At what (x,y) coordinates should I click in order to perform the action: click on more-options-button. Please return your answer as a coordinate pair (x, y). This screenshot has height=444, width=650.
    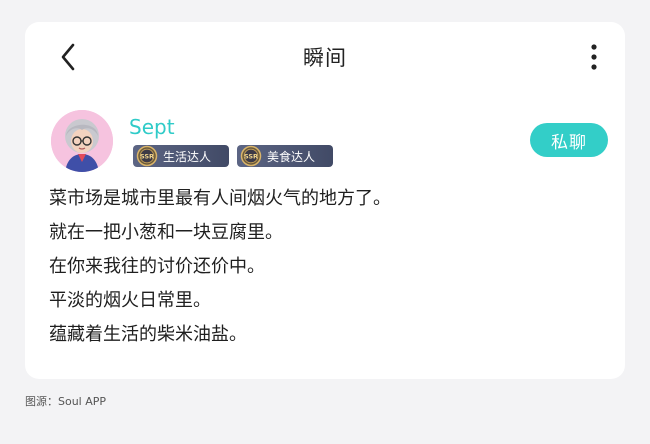
    Looking at the image, I should click on (594, 57).